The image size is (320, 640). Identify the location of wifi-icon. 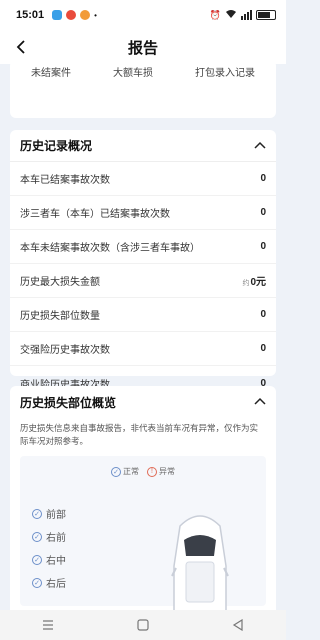
(231, 15).